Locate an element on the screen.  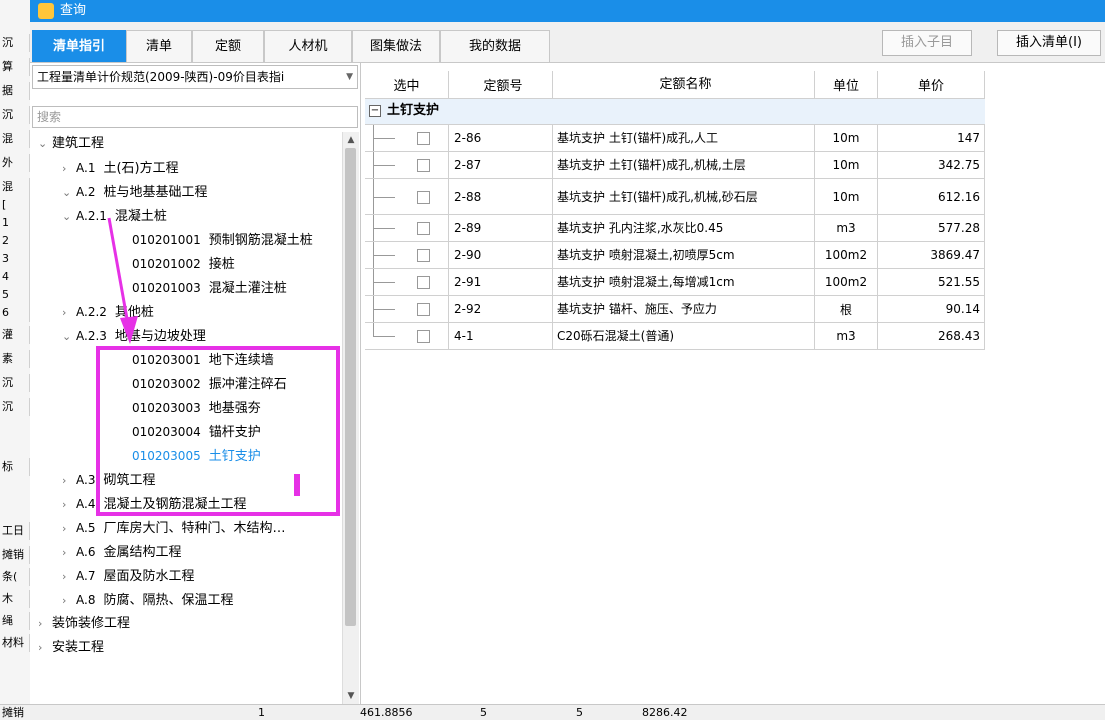
tab-my-data: 我的数据 is located at coordinates (495, 46).